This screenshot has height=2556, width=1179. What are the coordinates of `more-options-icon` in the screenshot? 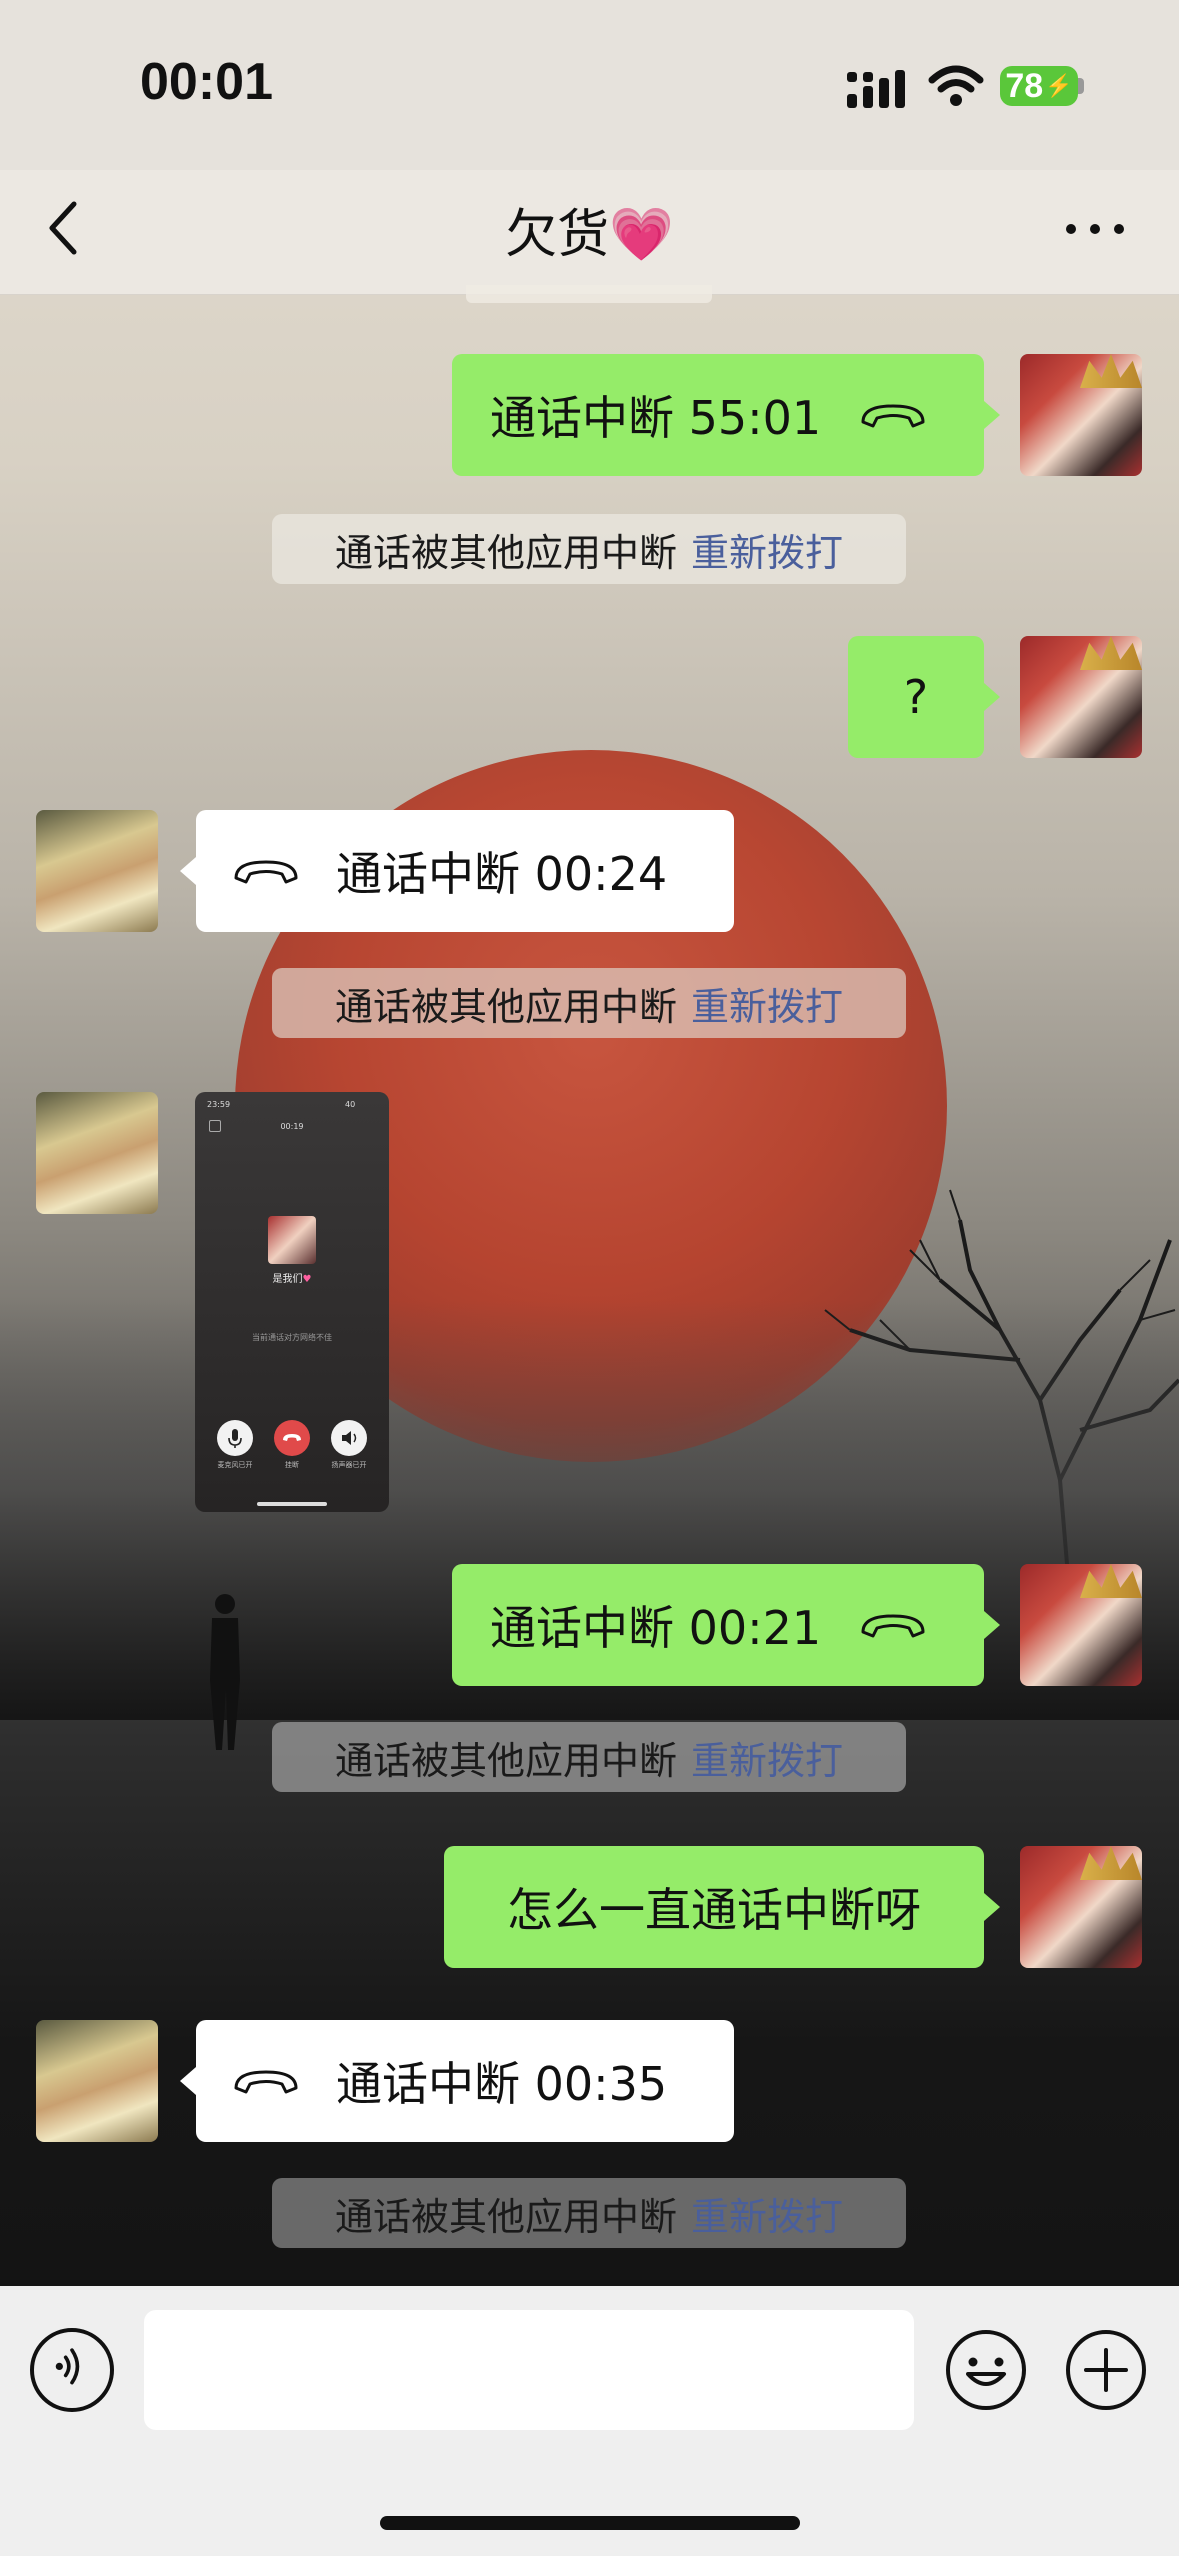 It's located at (1095, 228).